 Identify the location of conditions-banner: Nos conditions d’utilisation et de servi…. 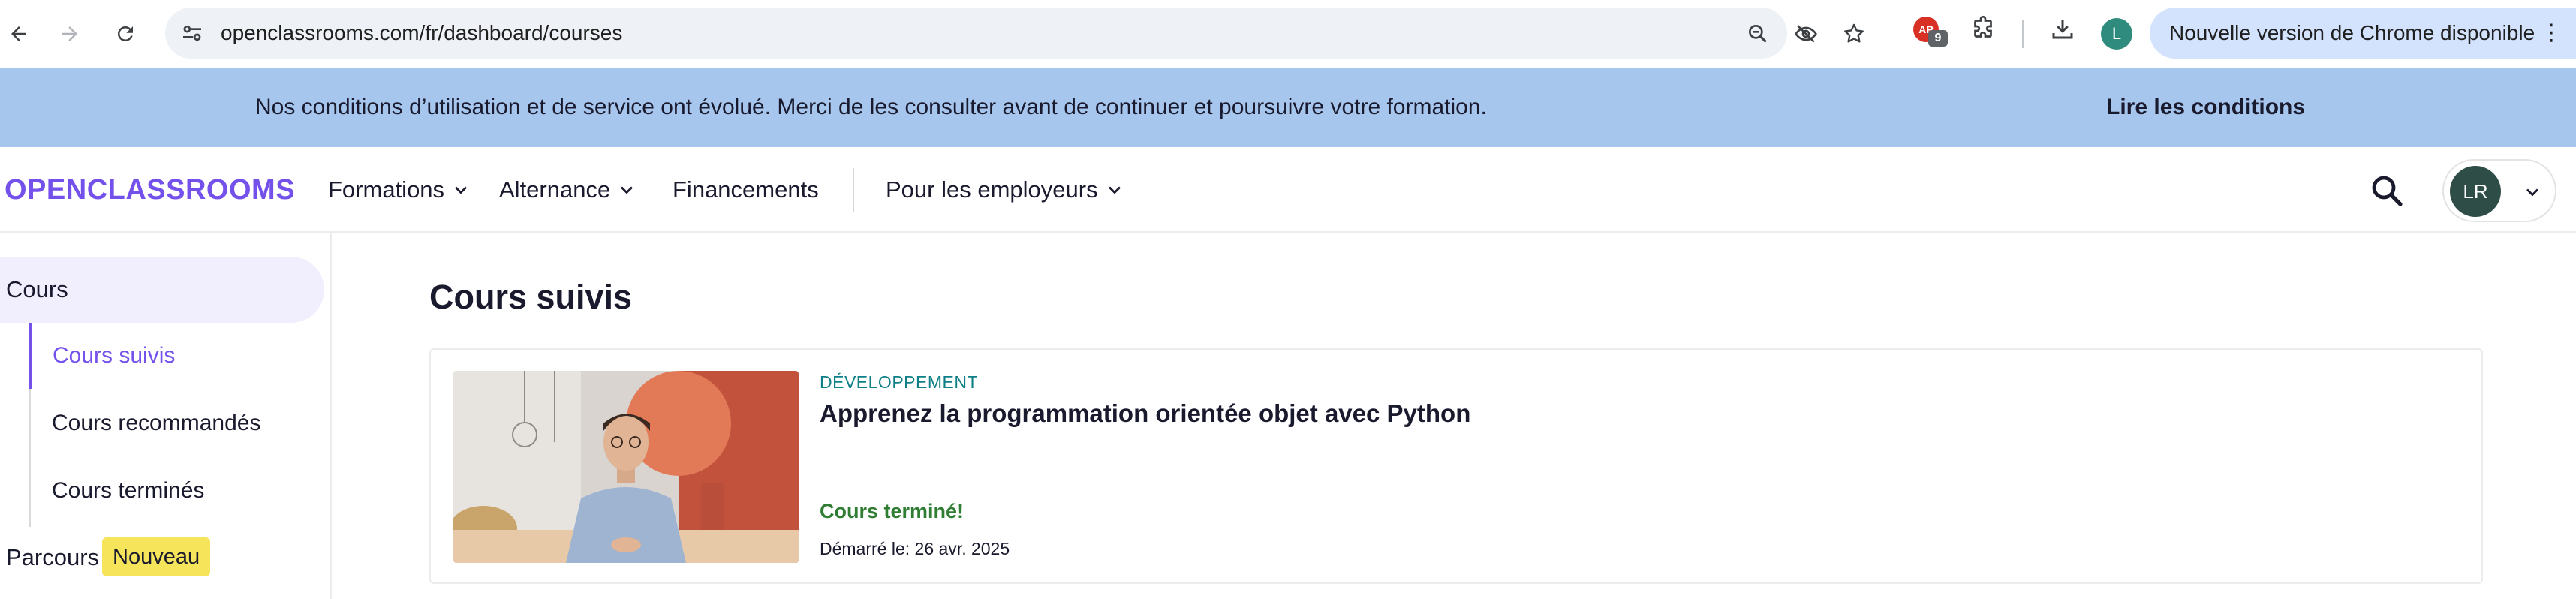
(1288, 107).